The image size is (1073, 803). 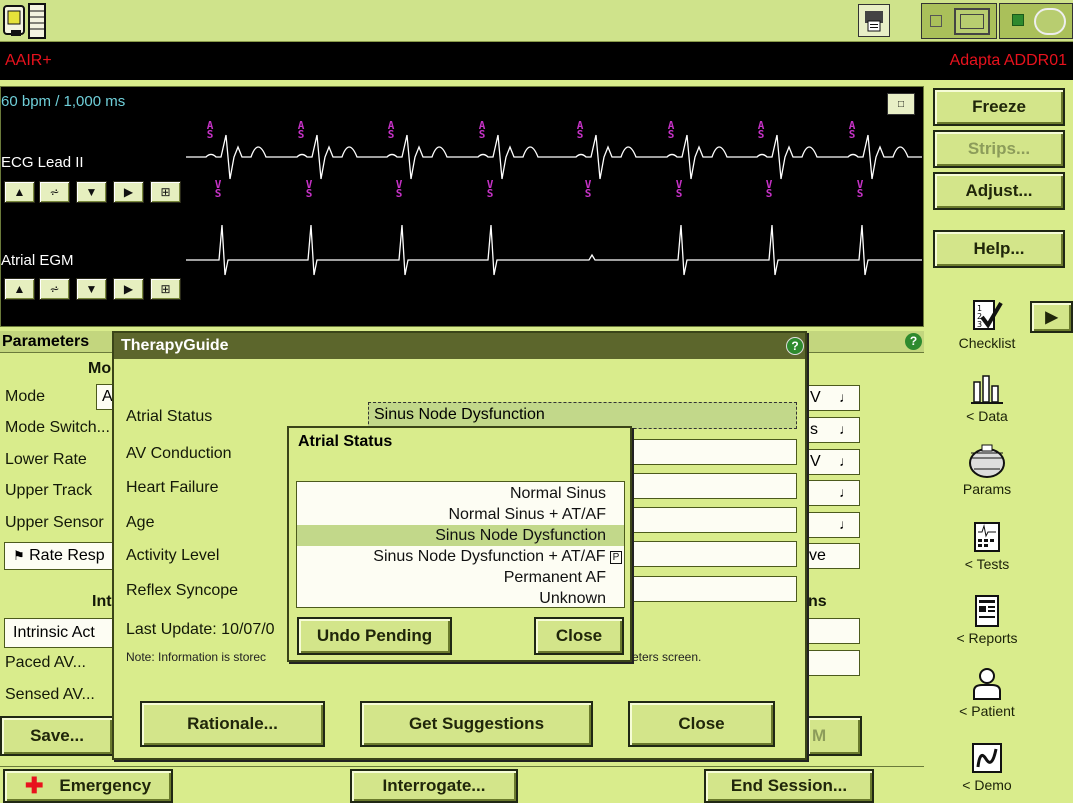 I want to click on patient-icon, so click(x=987, y=684).